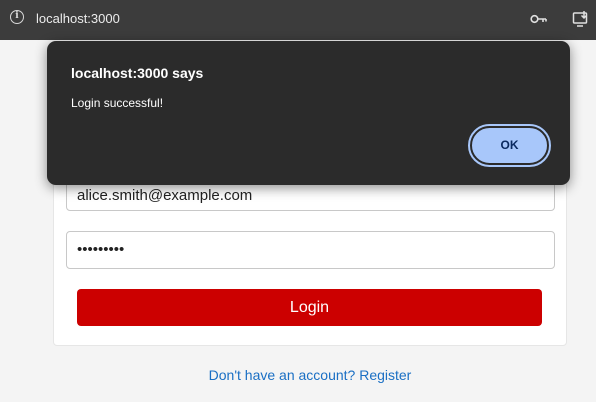 This screenshot has width=596, height=402. Describe the element at coordinates (137, 73) in the screenshot. I see `dialog-title: localhost:3000 says` at that location.